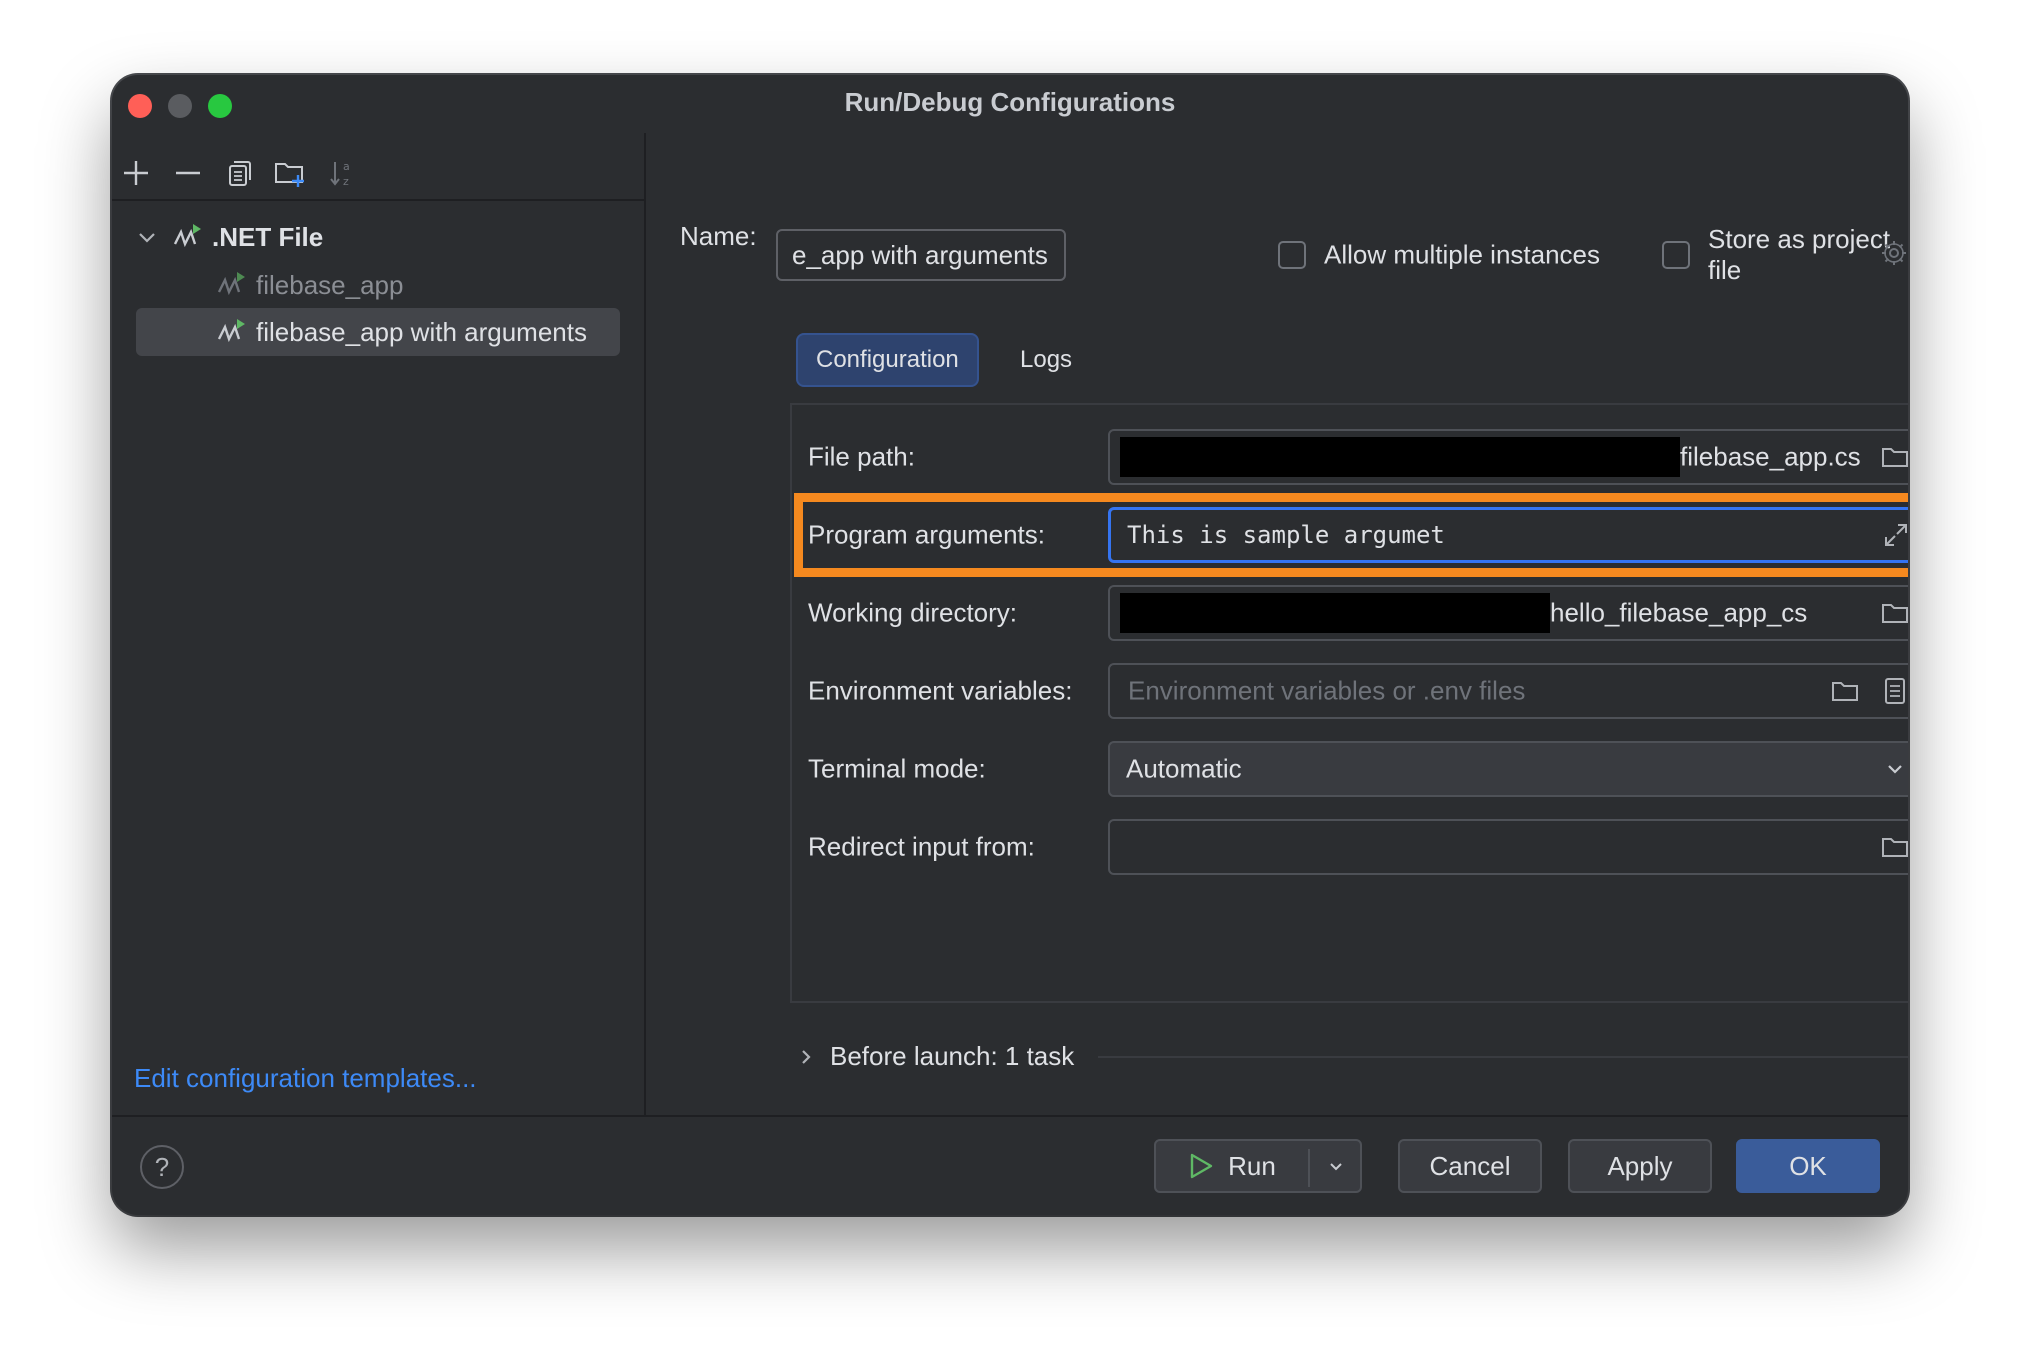 The image size is (2020, 1364). What do you see at coordinates (1508, 769) in the screenshot?
I see `terminal-mode-select: Automatic` at bounding box center [1508, 769].